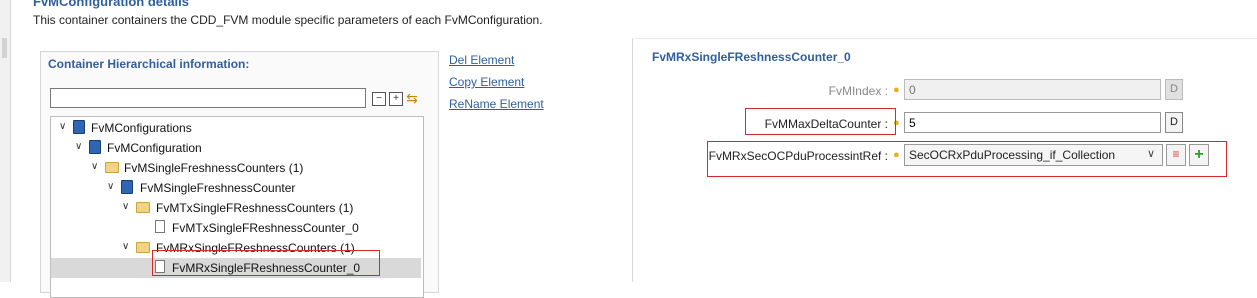 This screenshot has height=298, width=1257. I want to click on document-icon, so click(160, 226).